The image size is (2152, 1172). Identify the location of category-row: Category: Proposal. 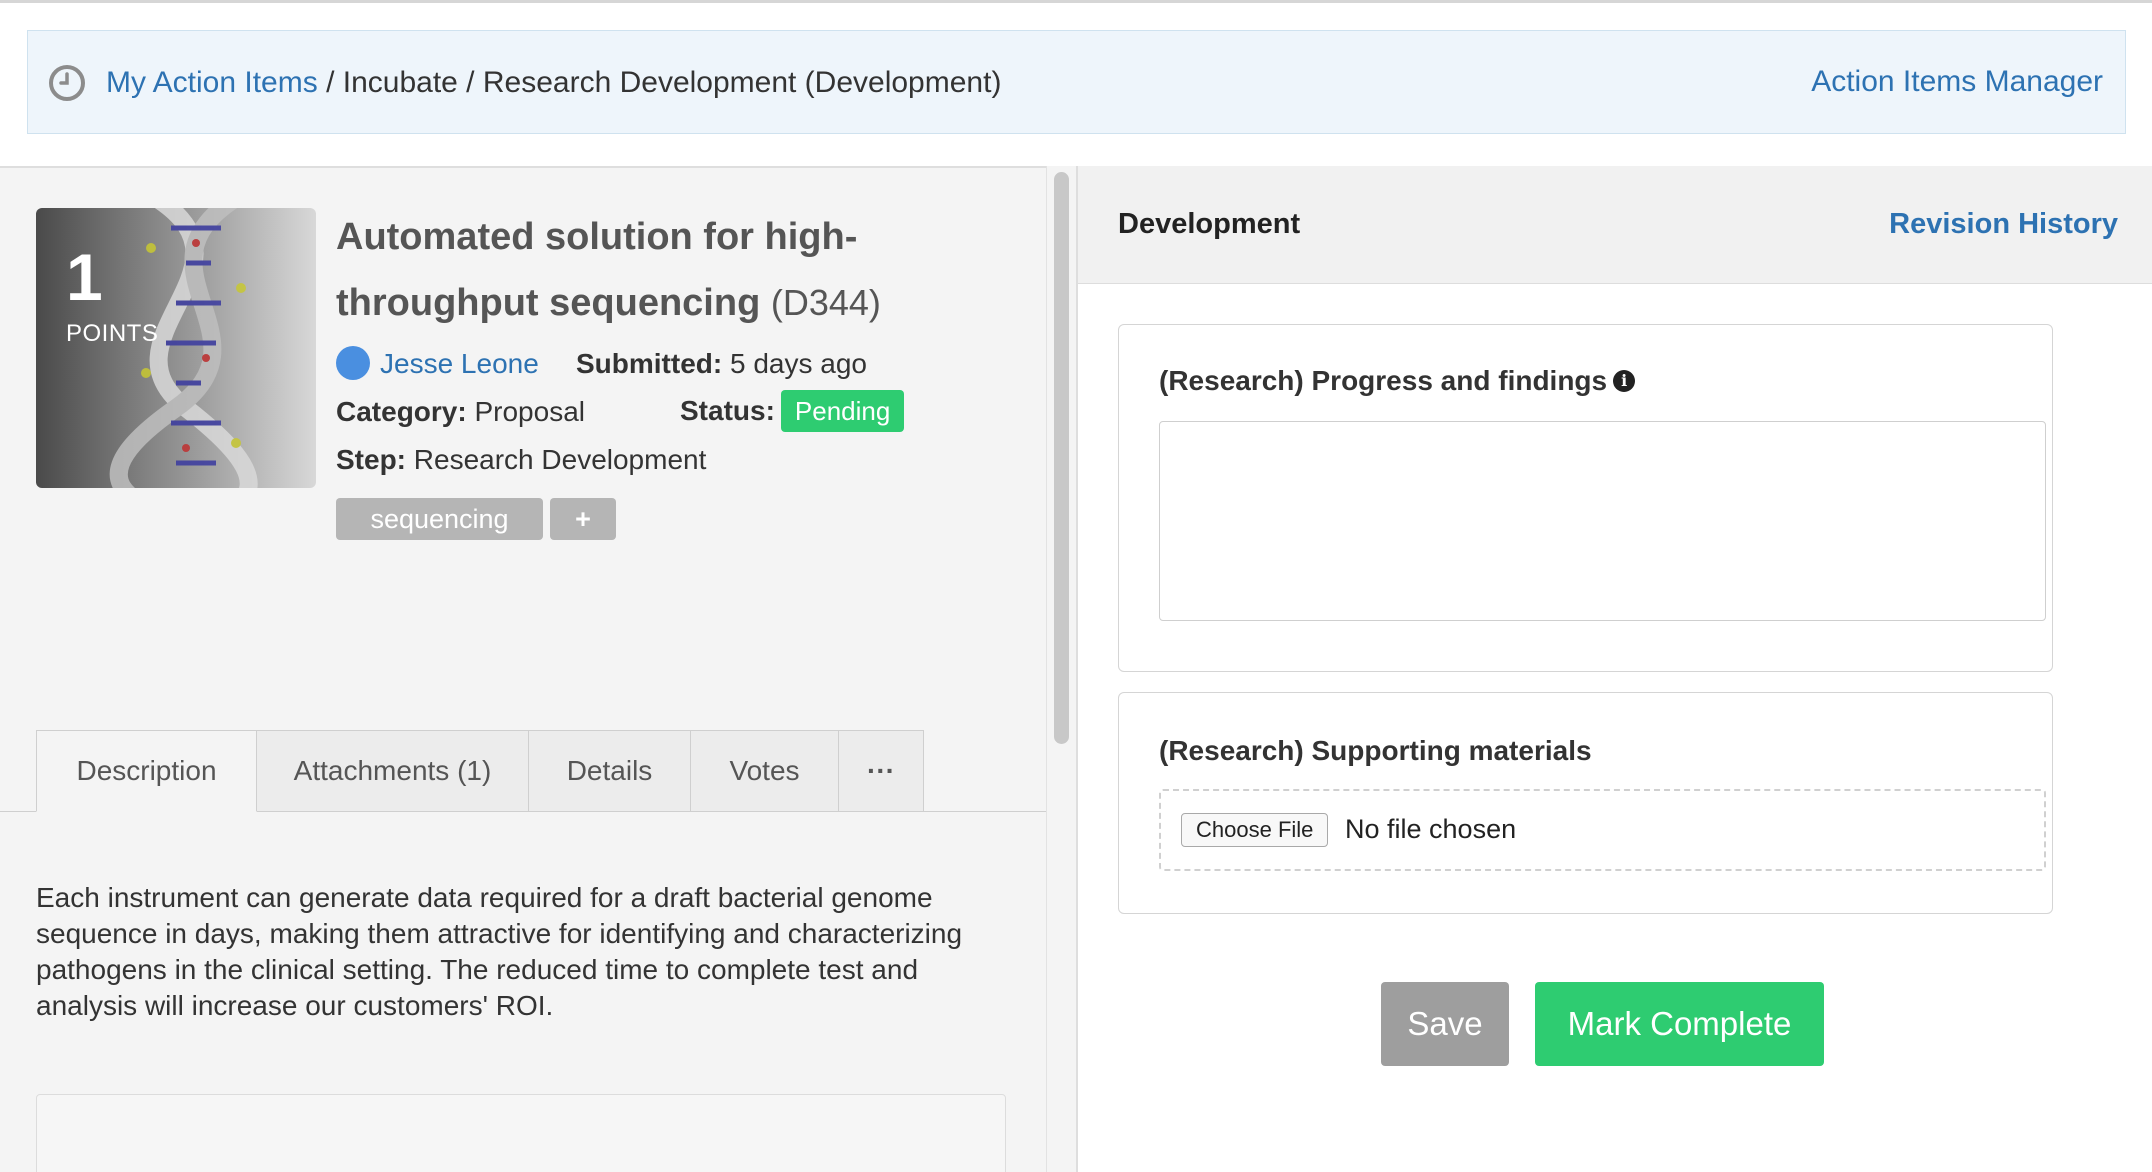
(460, 412).